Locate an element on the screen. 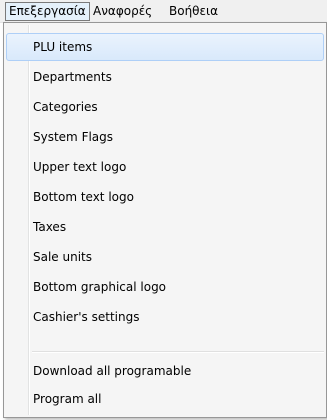  menu-item-categories: Categories is located at coordinates (165, 107).